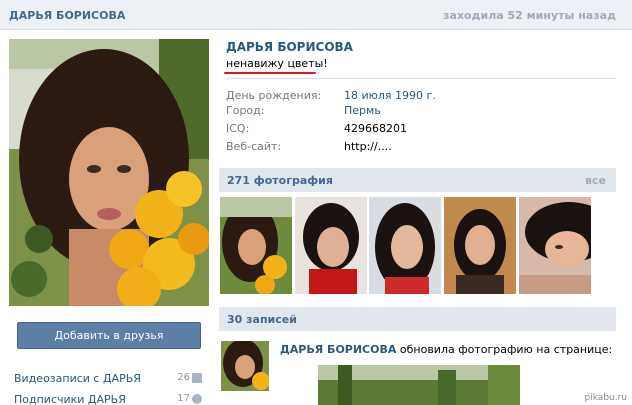  Describe the element at coordinates (375, 128) in the screenshot. I see `info-value-icq: 429668201` at that location.